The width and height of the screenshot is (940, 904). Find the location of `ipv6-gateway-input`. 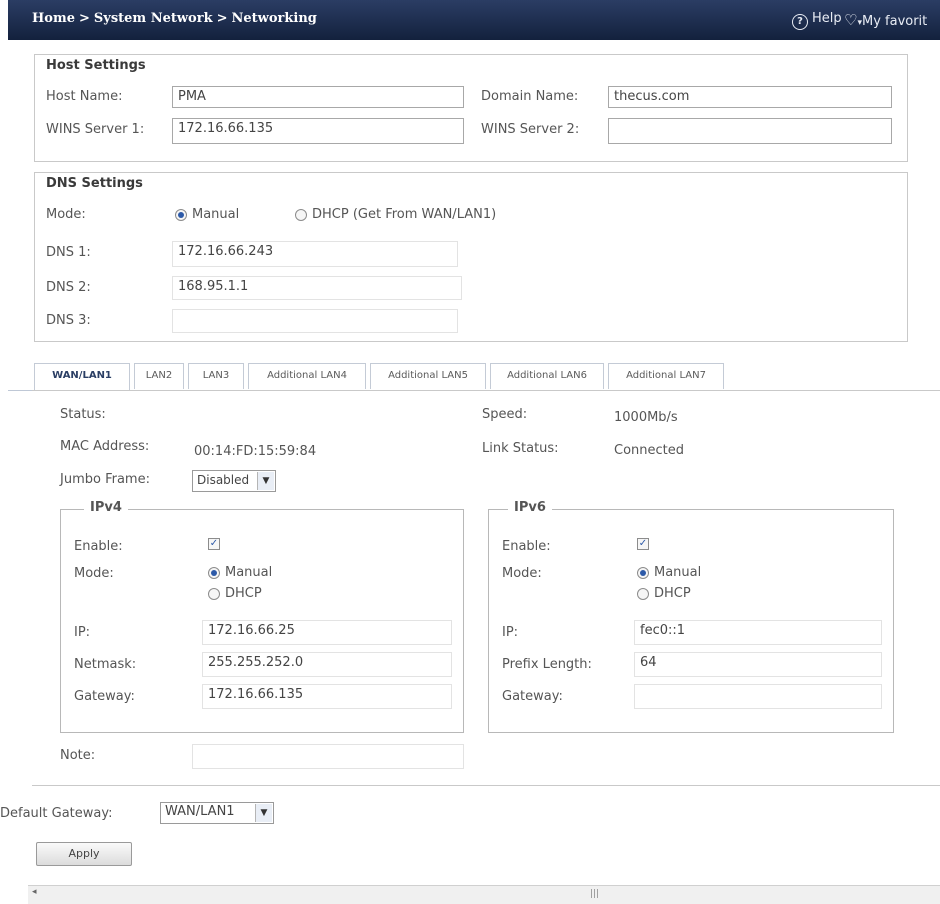

ipv6-gateway-input is located at coordinates (758, 696).